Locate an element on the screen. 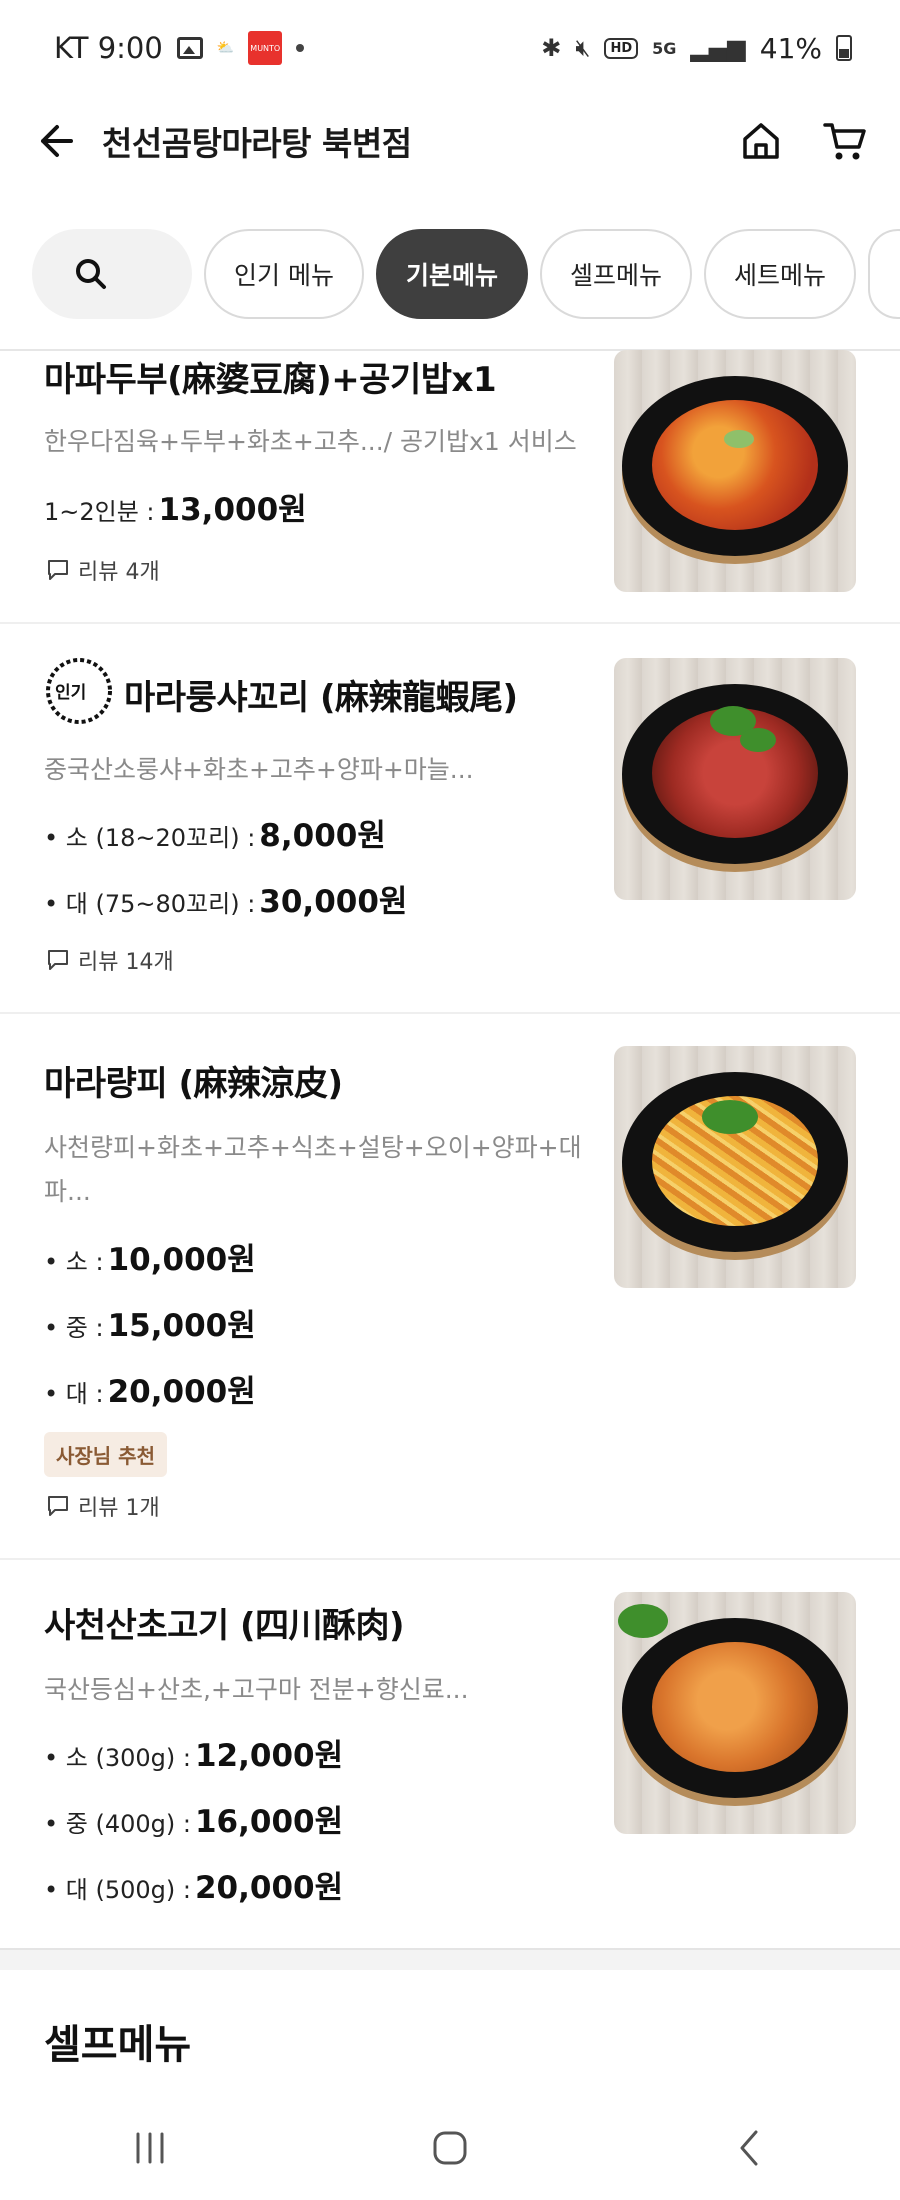 Image resolution: width=900 pixels, height=2200 pixels. price-row: • 소 (300g) : 12,000원 is located at coordinates (193, 1752).